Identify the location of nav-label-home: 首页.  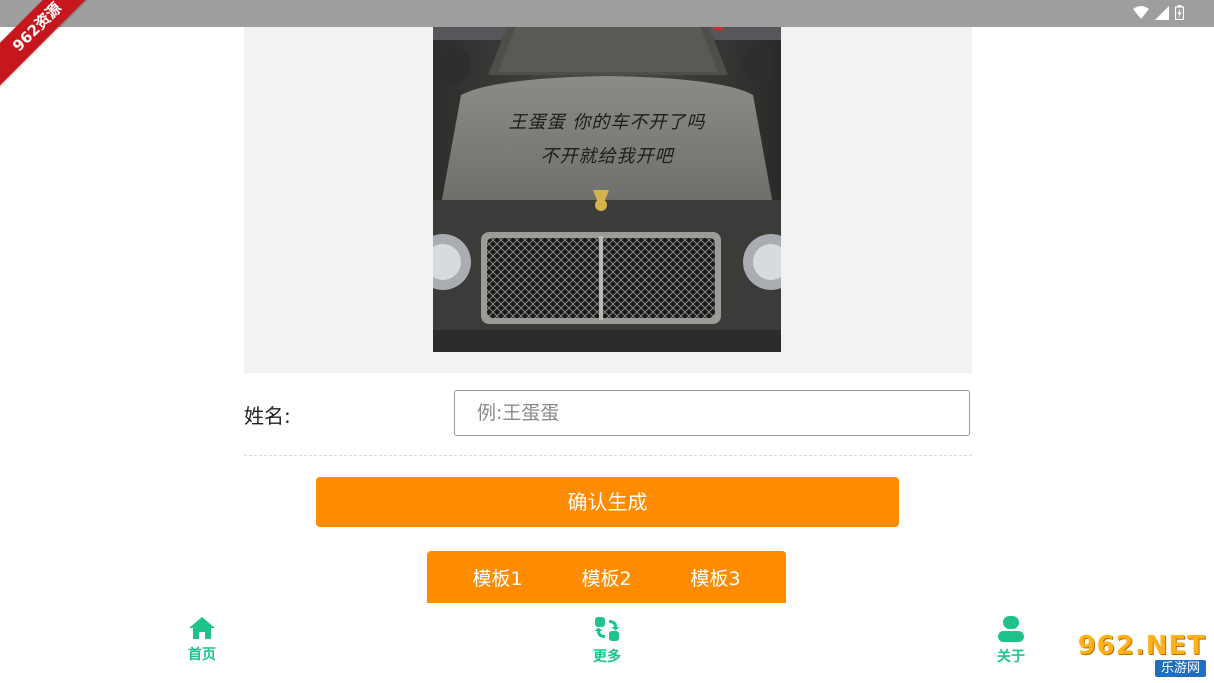
(202, 655).